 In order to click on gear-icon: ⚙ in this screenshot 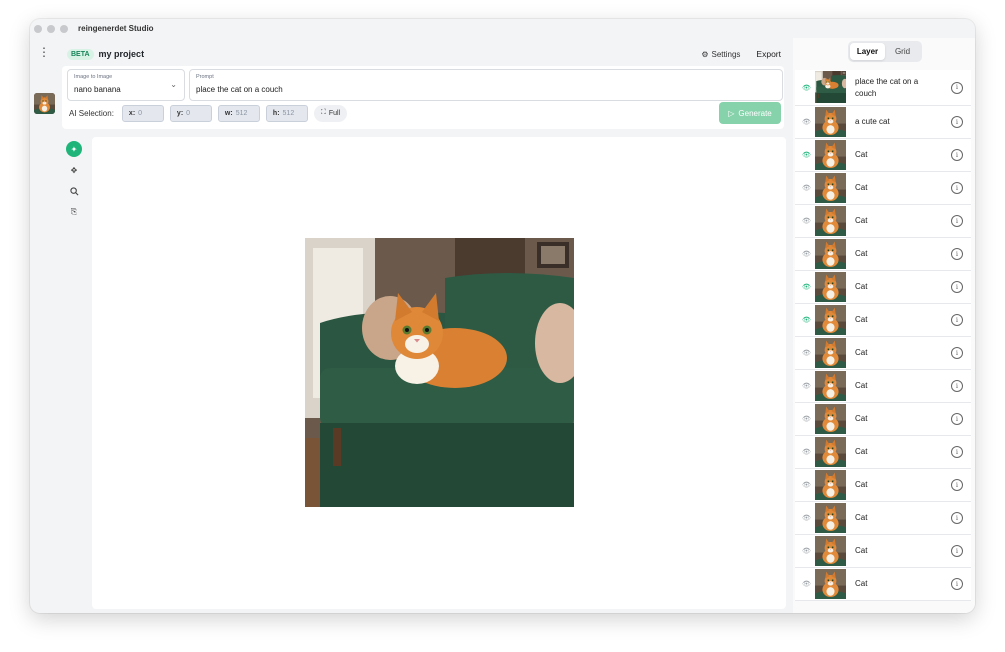, I will do `click(705, 54)`.